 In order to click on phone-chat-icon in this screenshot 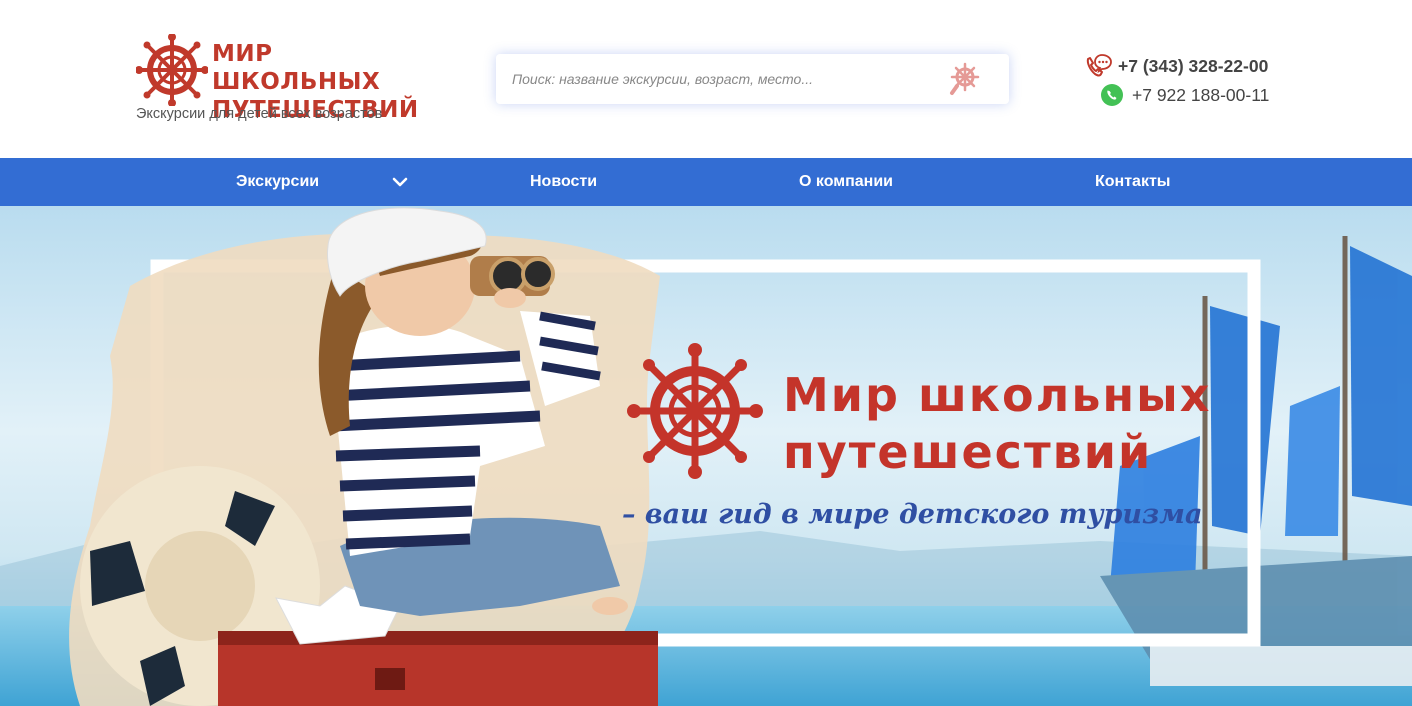, I will do `click(1099, 65)`.